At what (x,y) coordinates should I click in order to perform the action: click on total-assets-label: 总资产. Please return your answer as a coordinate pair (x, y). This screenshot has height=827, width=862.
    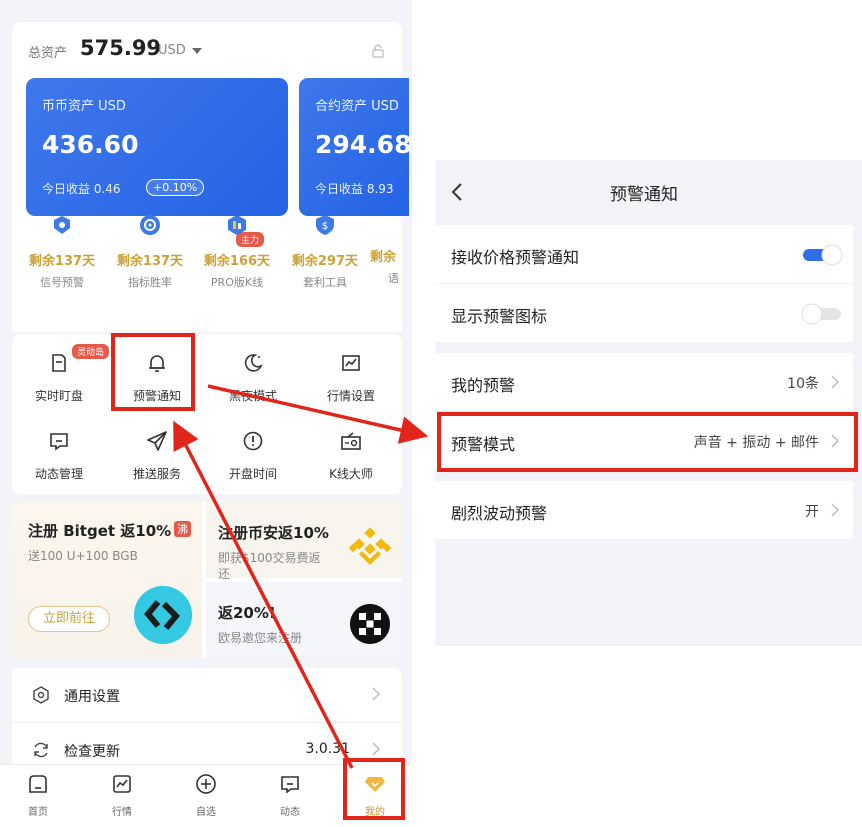
    Looking at the image, I should click on (48, 53).